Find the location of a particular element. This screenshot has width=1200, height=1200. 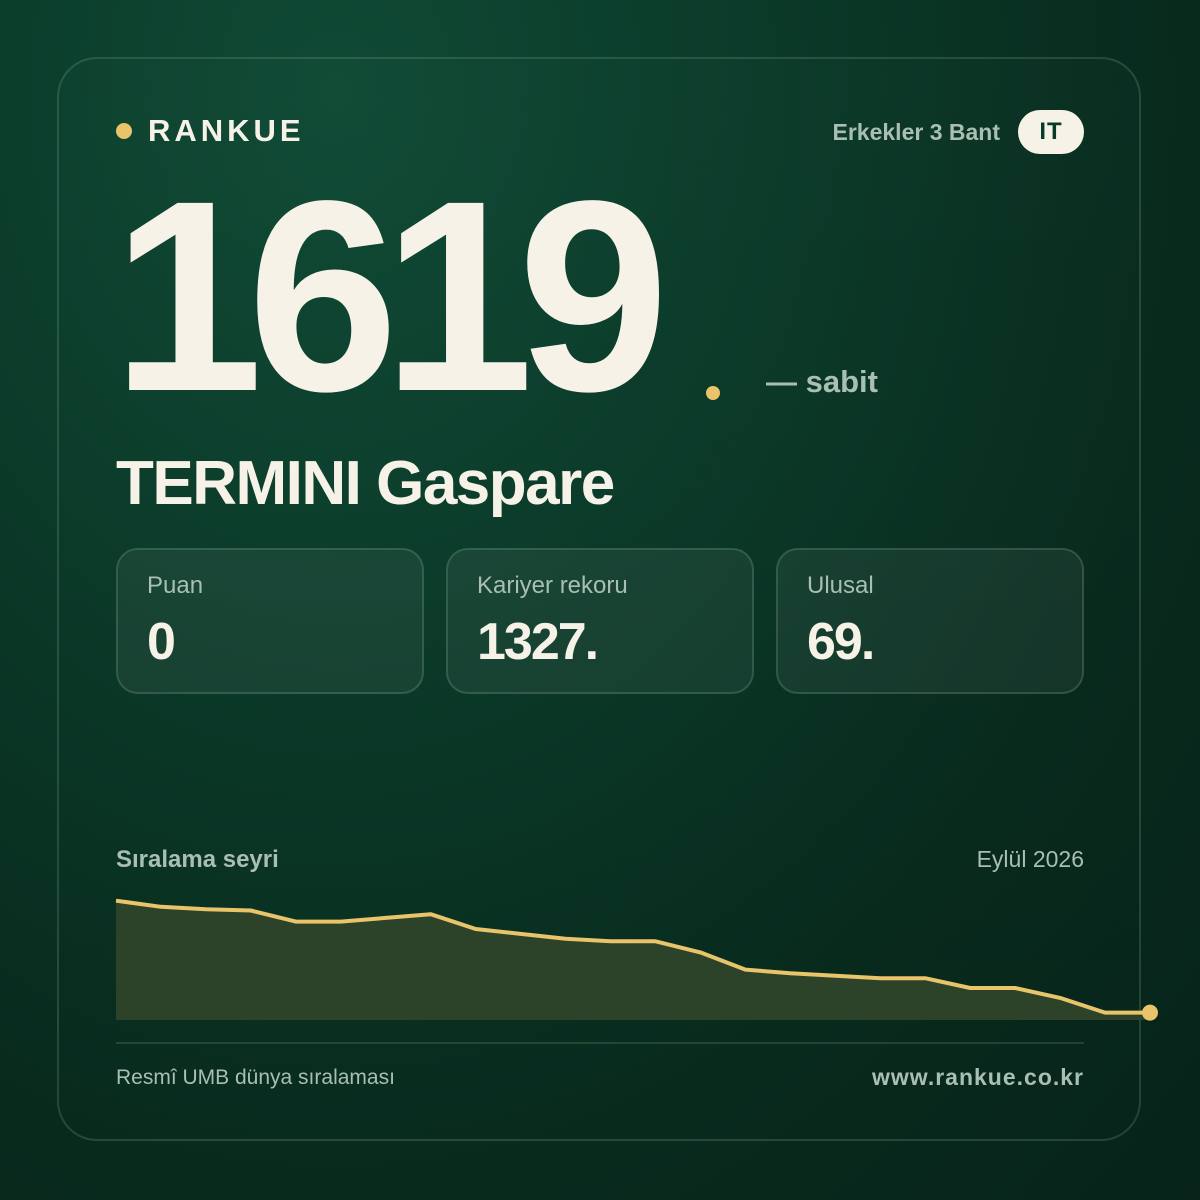

footer-divider is located at coordinates (600, 1043).